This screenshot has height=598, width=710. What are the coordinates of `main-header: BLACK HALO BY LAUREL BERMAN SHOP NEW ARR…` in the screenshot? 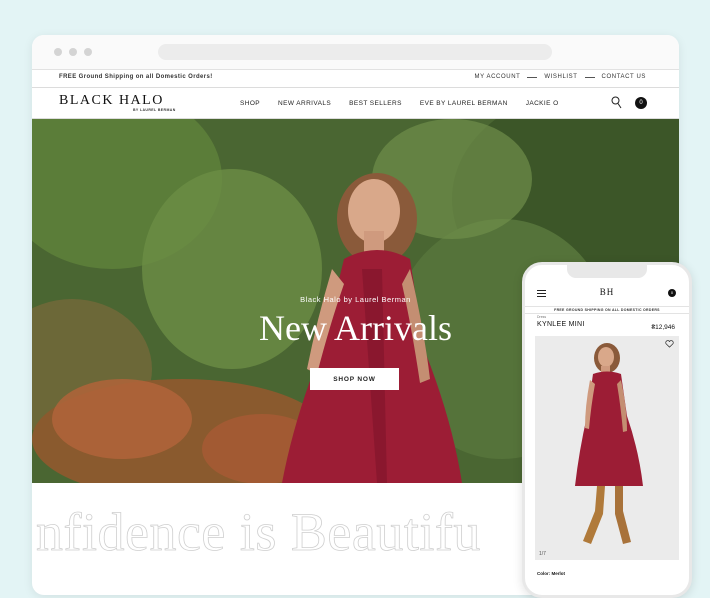 It's located at (355, 103).